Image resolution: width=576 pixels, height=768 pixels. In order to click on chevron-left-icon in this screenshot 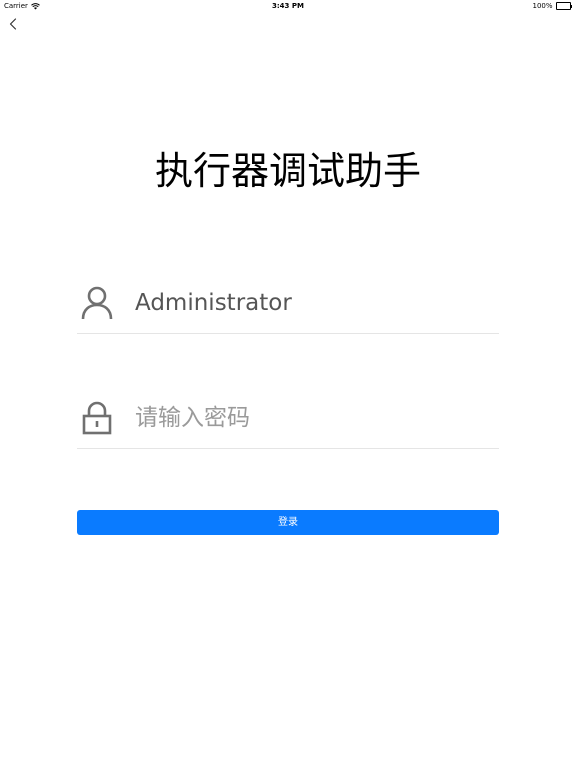, I will do `click(13, 24)`.